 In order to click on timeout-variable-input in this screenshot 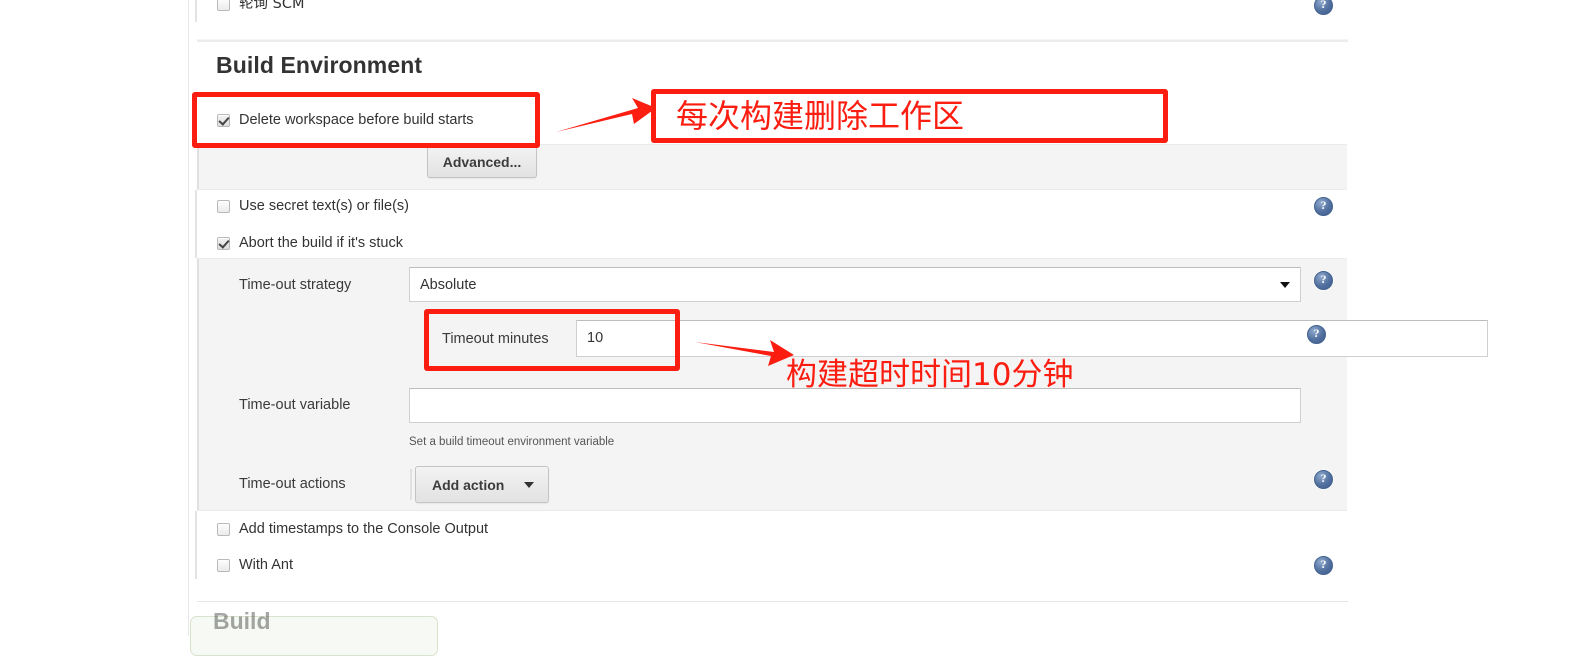, I will do `click(855, 405)`.